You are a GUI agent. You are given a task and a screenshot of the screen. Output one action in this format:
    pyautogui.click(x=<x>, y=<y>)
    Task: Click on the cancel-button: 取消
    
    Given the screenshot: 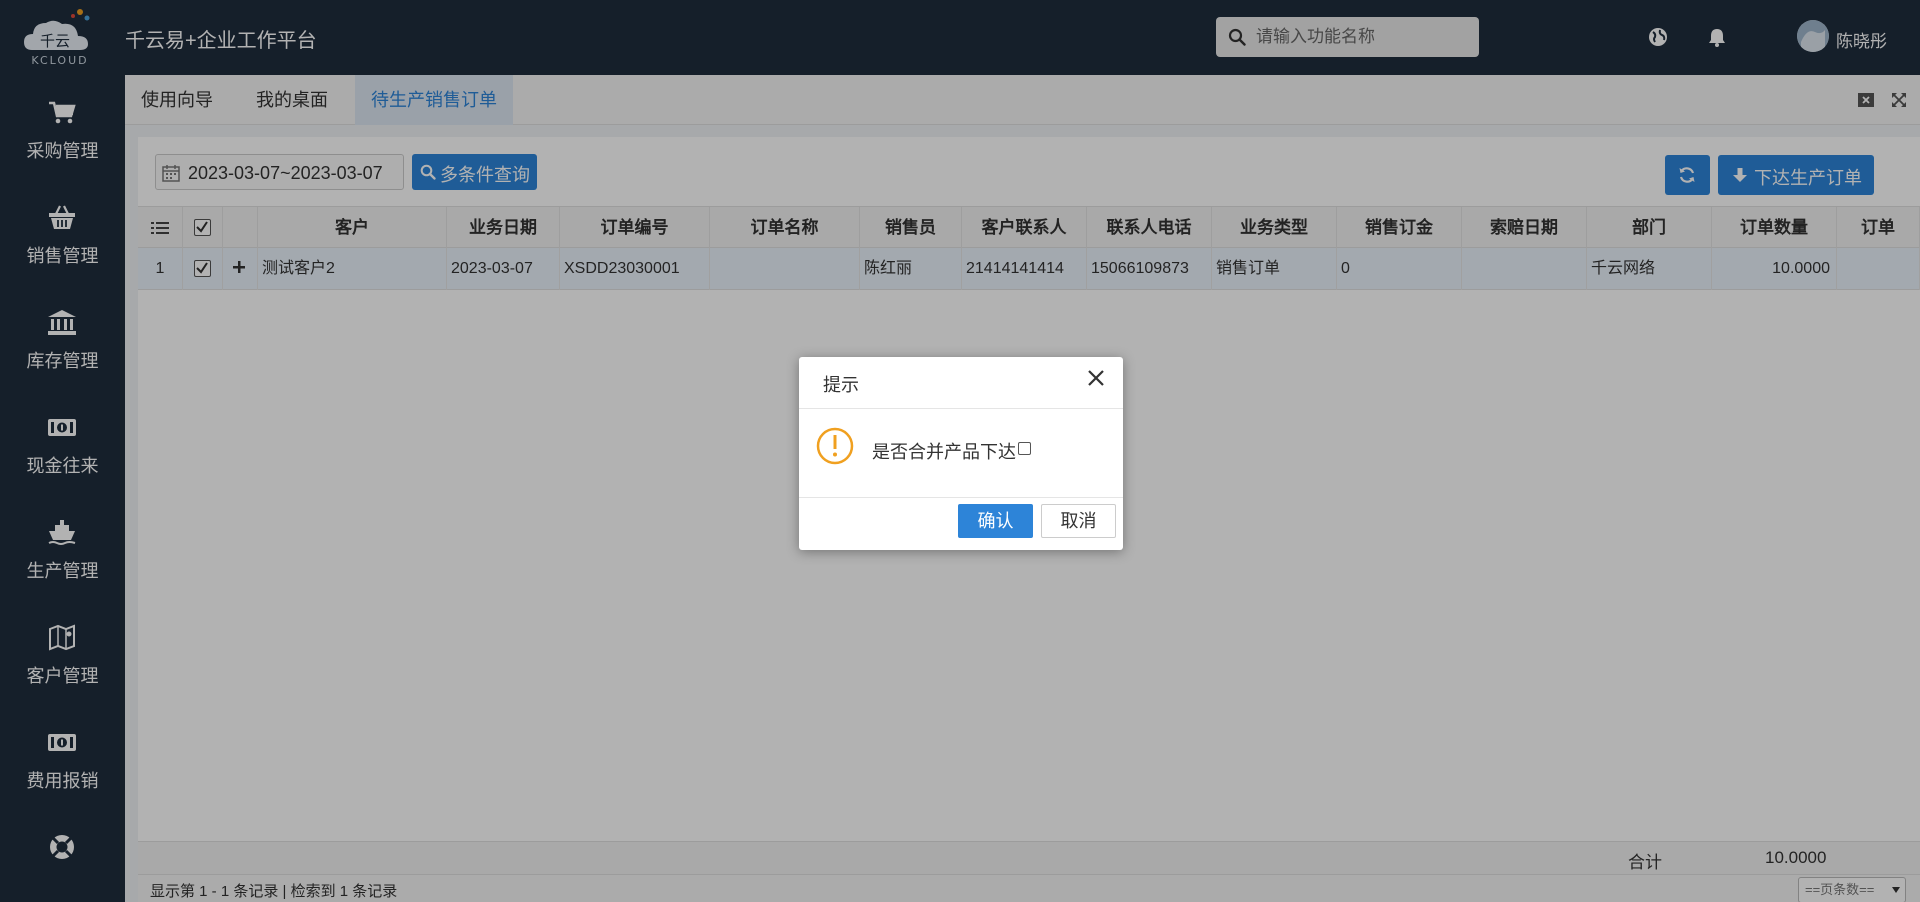 What is the action you would take?
    pyautogui.click(x=1078, y=521)
    